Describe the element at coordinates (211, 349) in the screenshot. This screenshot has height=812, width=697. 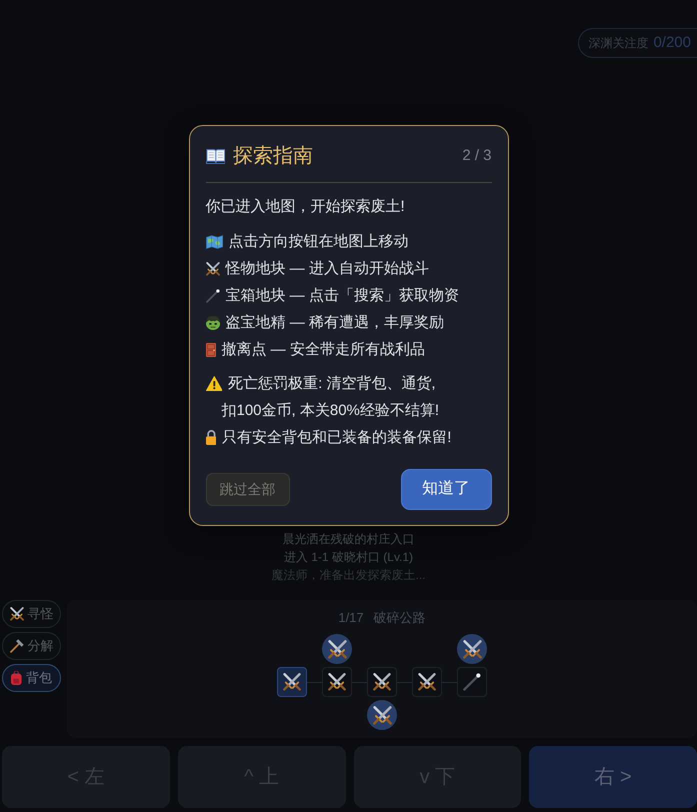
I see `door-icon` at that location.